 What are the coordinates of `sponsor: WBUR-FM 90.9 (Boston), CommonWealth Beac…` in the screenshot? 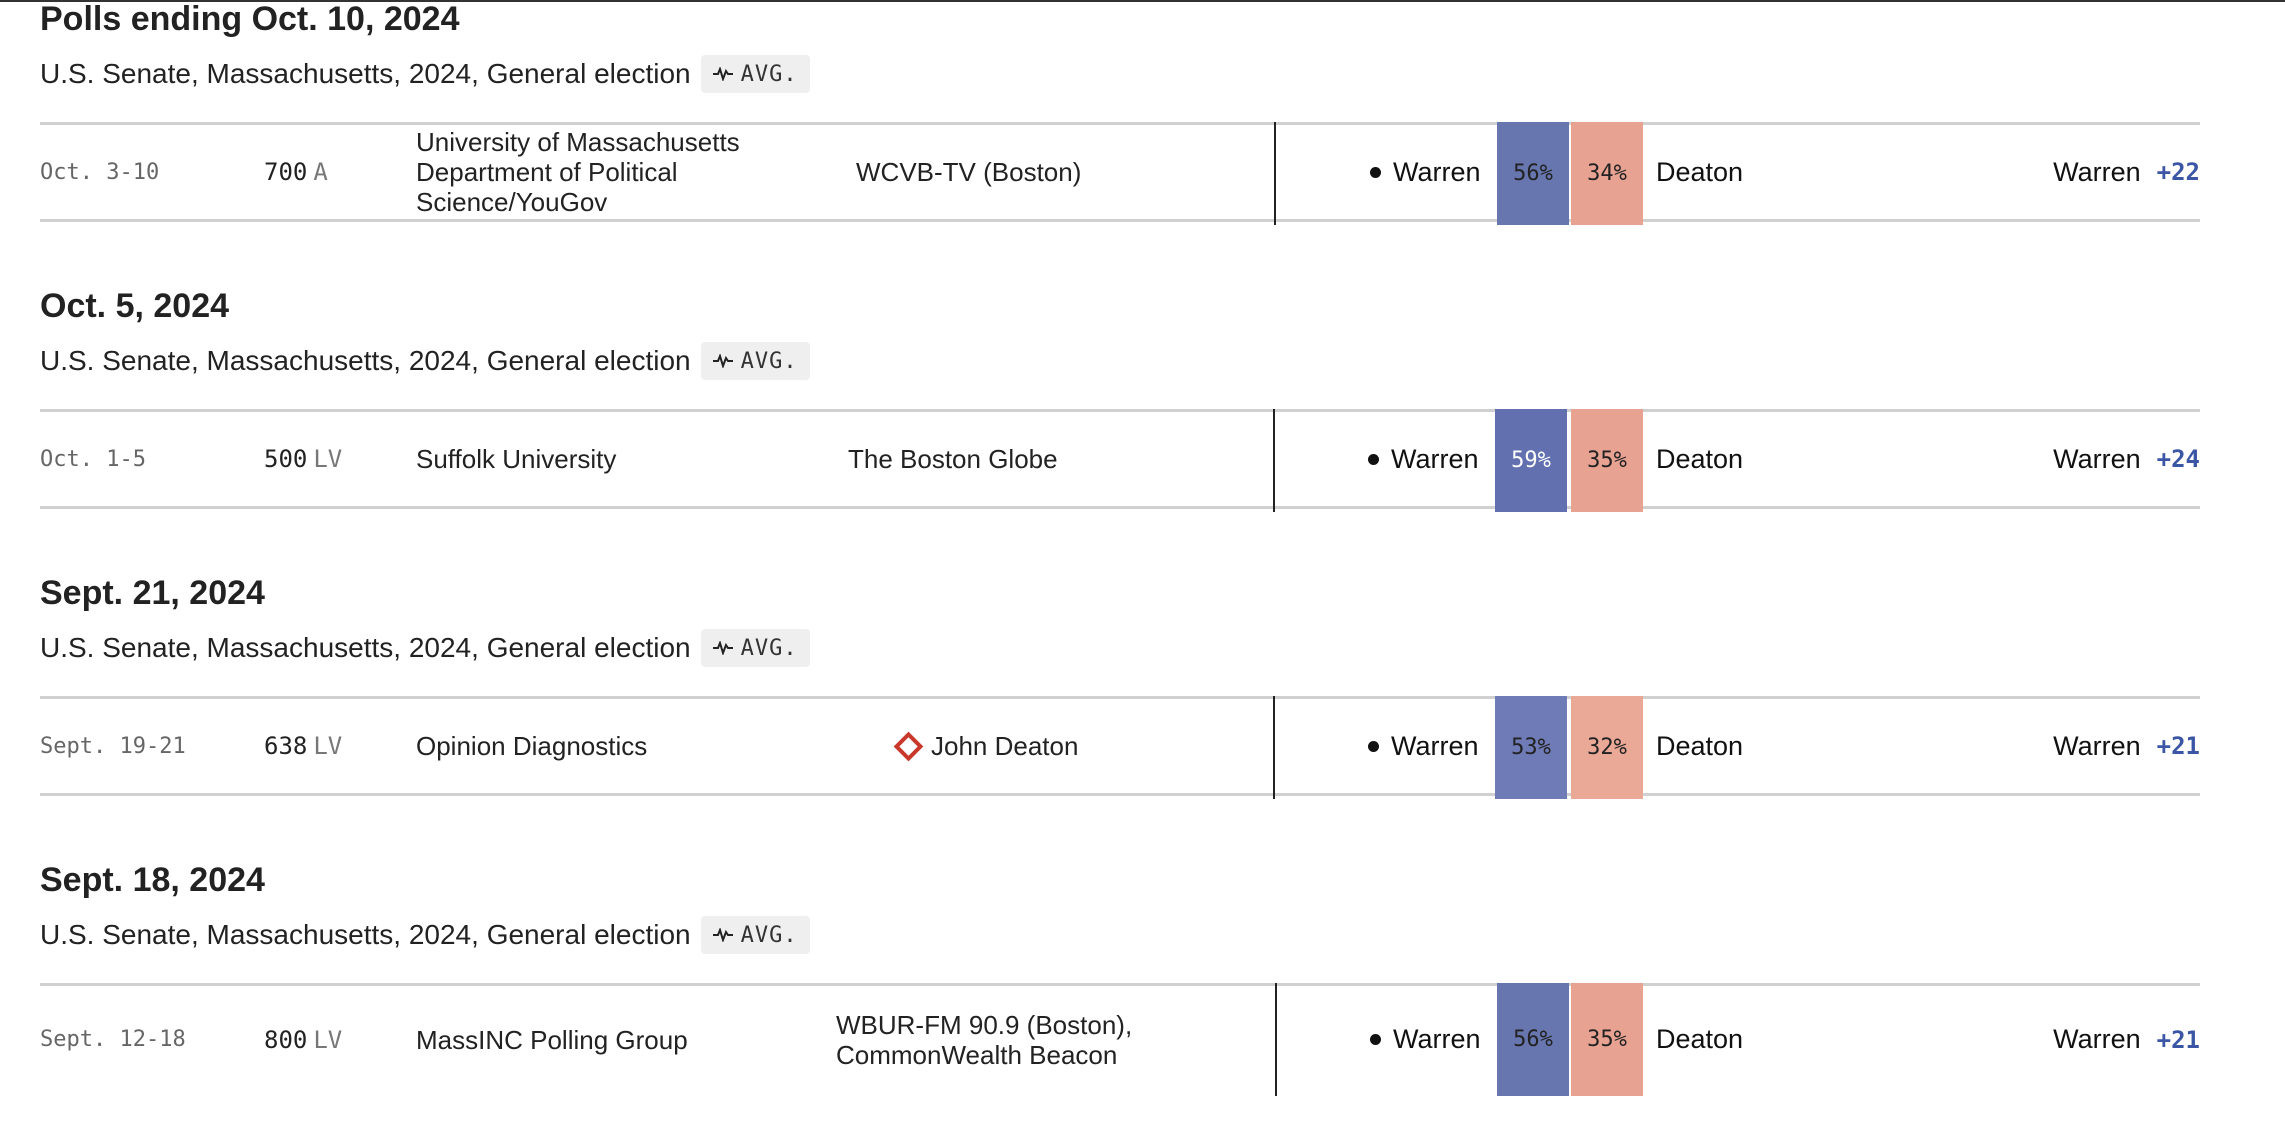 It's located at (1016, 1039).